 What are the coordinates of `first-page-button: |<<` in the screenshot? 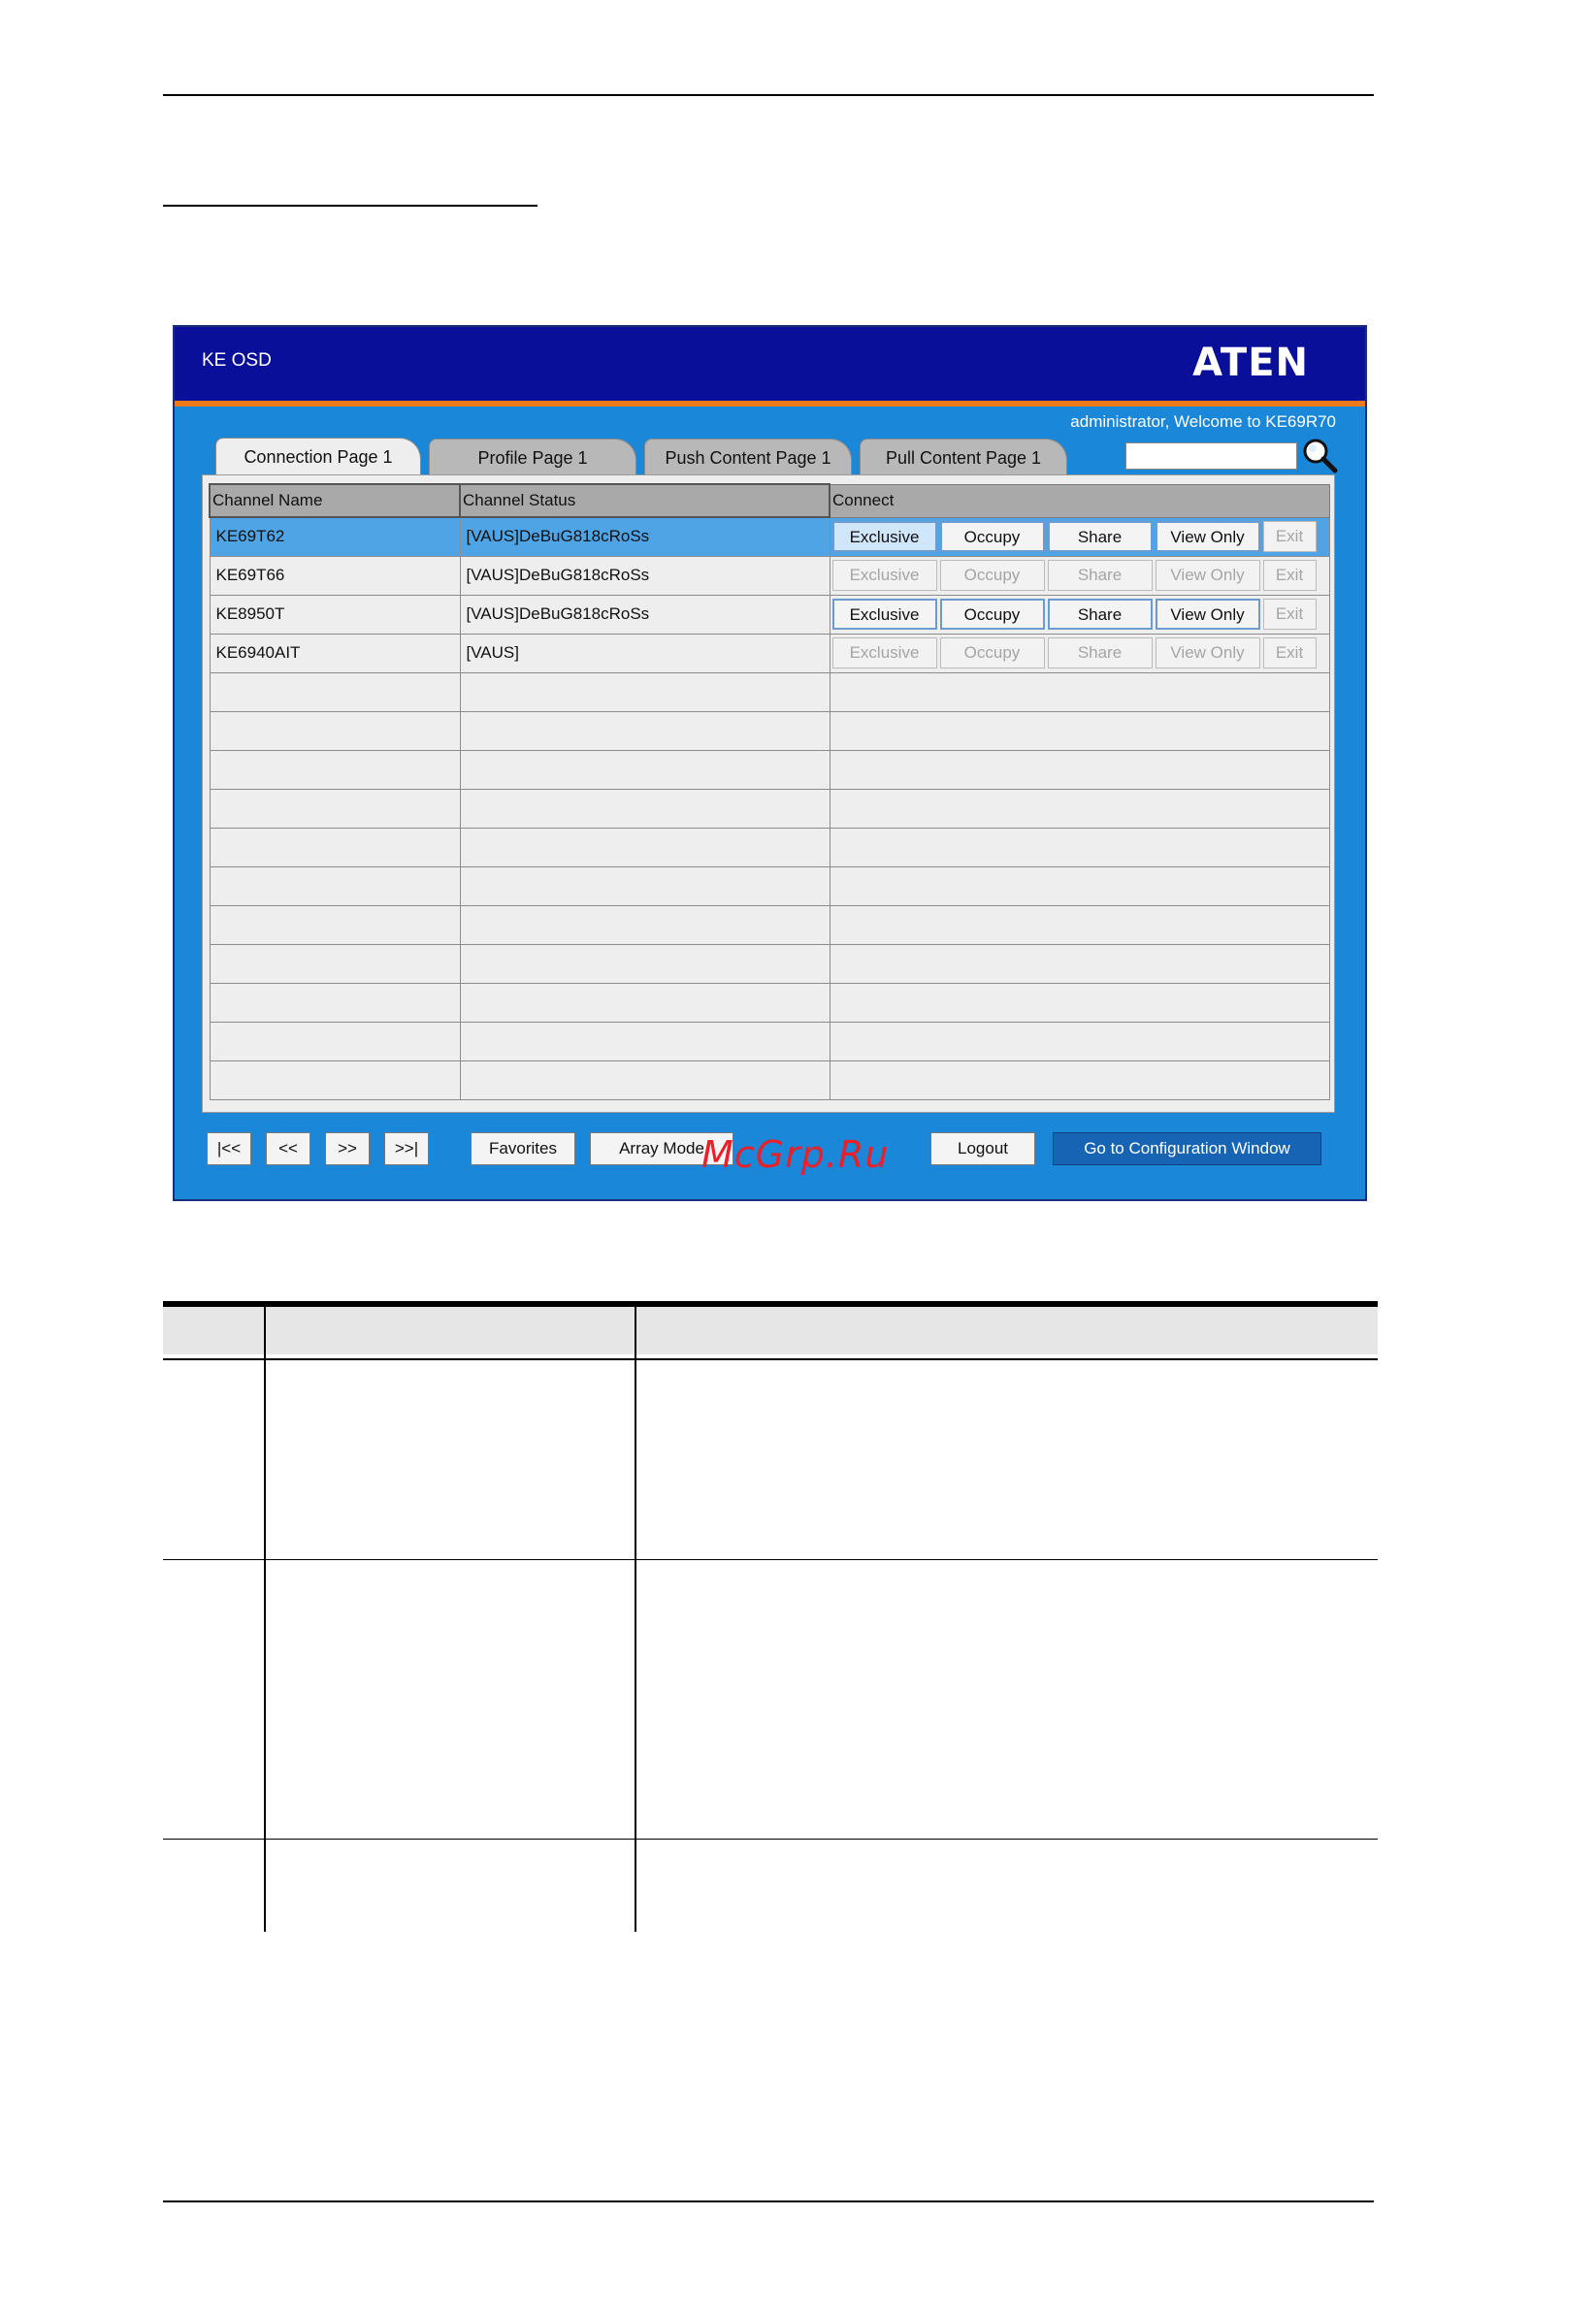 It's located at (229, 1149).